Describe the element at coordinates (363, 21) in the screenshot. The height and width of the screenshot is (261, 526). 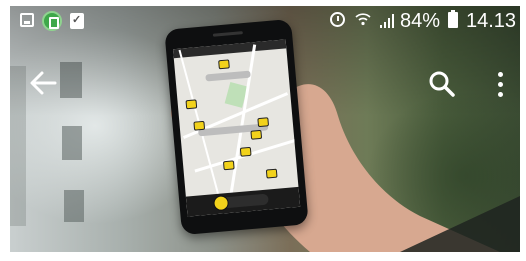
I see `wifi-icon` at that location.